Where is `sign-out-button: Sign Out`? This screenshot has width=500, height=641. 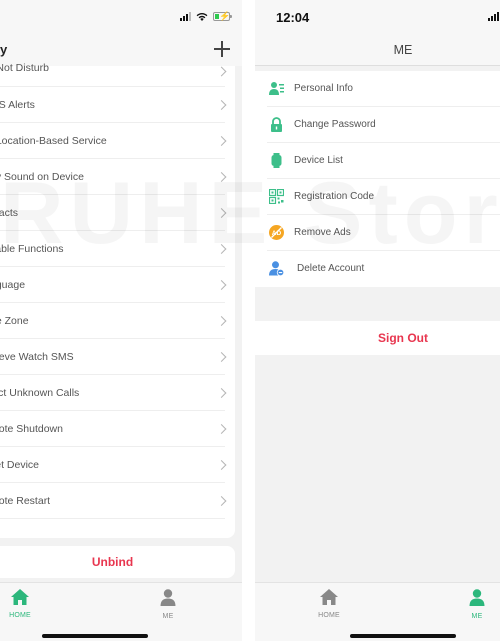
sign-out-button: Sign Out is located at coordinates (377, 338).